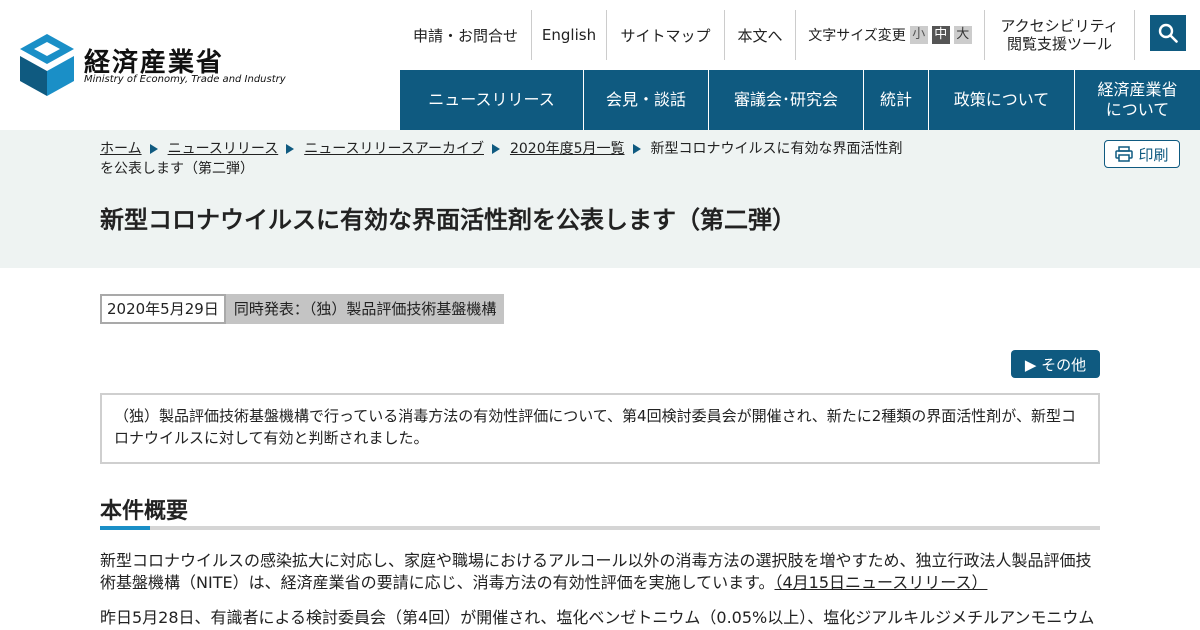 Image resolution: width=1200 pixels, height=630 pixels. What do you see at coordinates (1002, 100) in the screenshot?
I see `nav-policy: 政策について` at bounding box center [1002, 100].